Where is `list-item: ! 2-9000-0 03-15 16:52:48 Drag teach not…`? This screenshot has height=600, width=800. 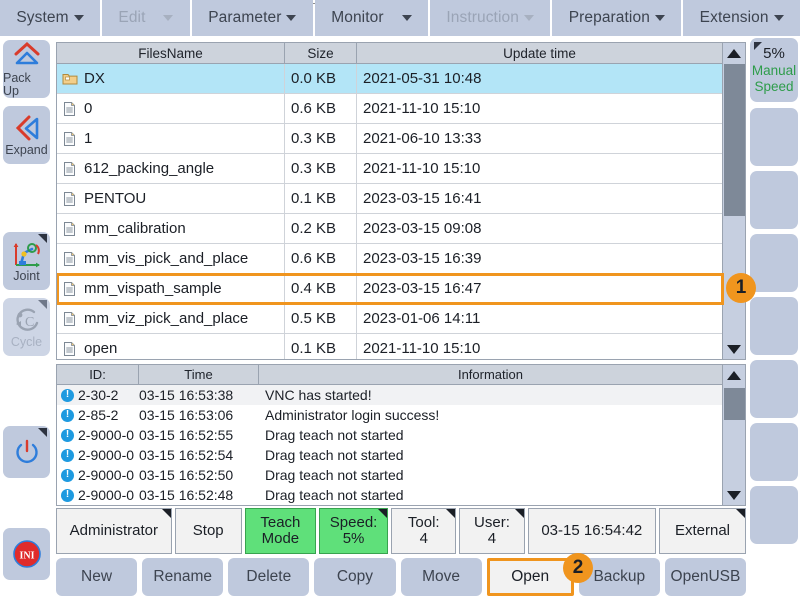
list-item: ! 2-9000-0 03-15 16:52:48 Drag teach not… is located at coordinates (401, 495).